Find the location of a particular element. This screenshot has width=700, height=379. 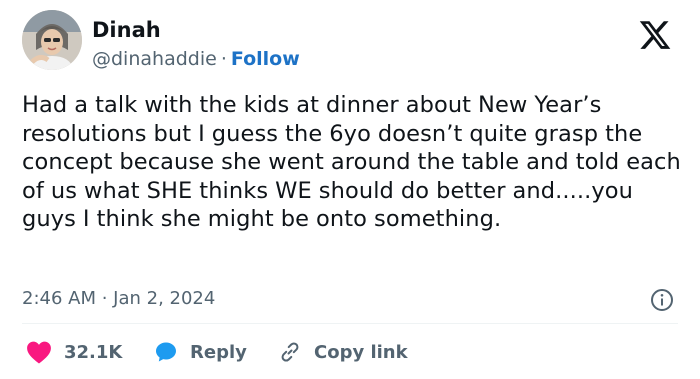

copy-link-button: Copy link is located at coordinates (343, 352).